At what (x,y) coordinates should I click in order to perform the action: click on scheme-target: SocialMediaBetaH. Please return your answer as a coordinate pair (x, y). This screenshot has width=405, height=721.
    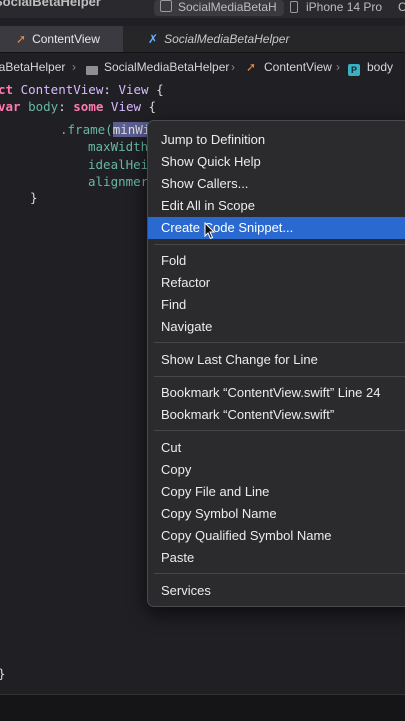
    Looking at the image, I should click on (227, 7).